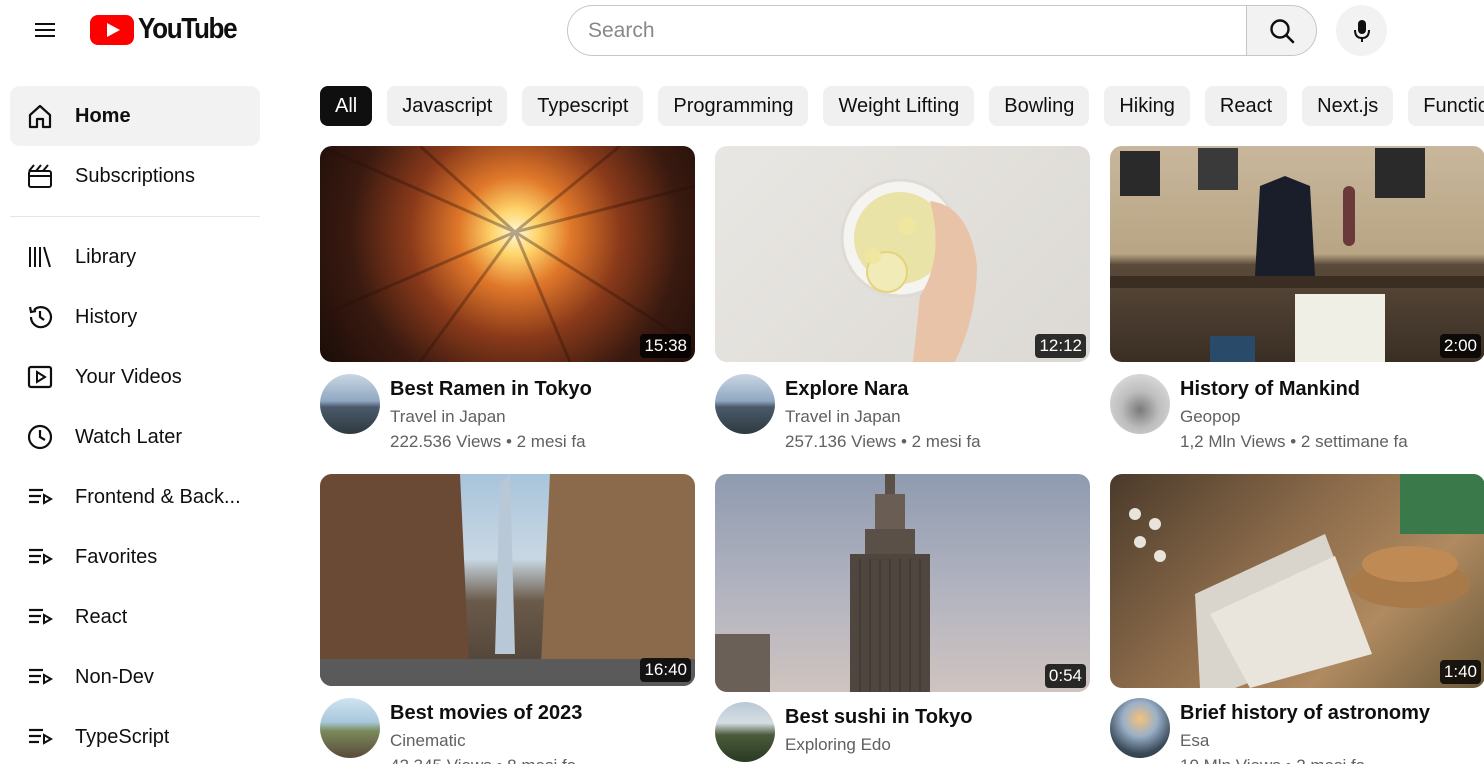 Image resolution: width=1484 pixels, height=764 pixels. What do you see at coordinates (1147, 106) in the screenshot?
I see `chip-hiking: Hiking` at bounding box center [1147, 106].